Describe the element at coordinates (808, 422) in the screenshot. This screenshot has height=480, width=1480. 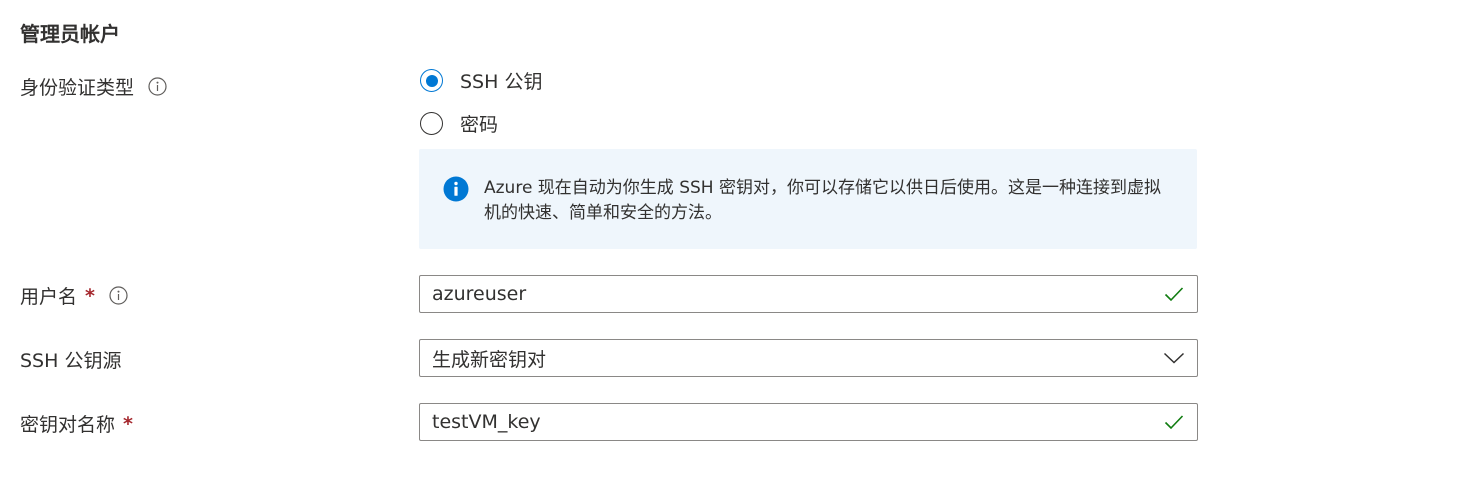
I see `key-pair-name-input: testVM_key` at that location.